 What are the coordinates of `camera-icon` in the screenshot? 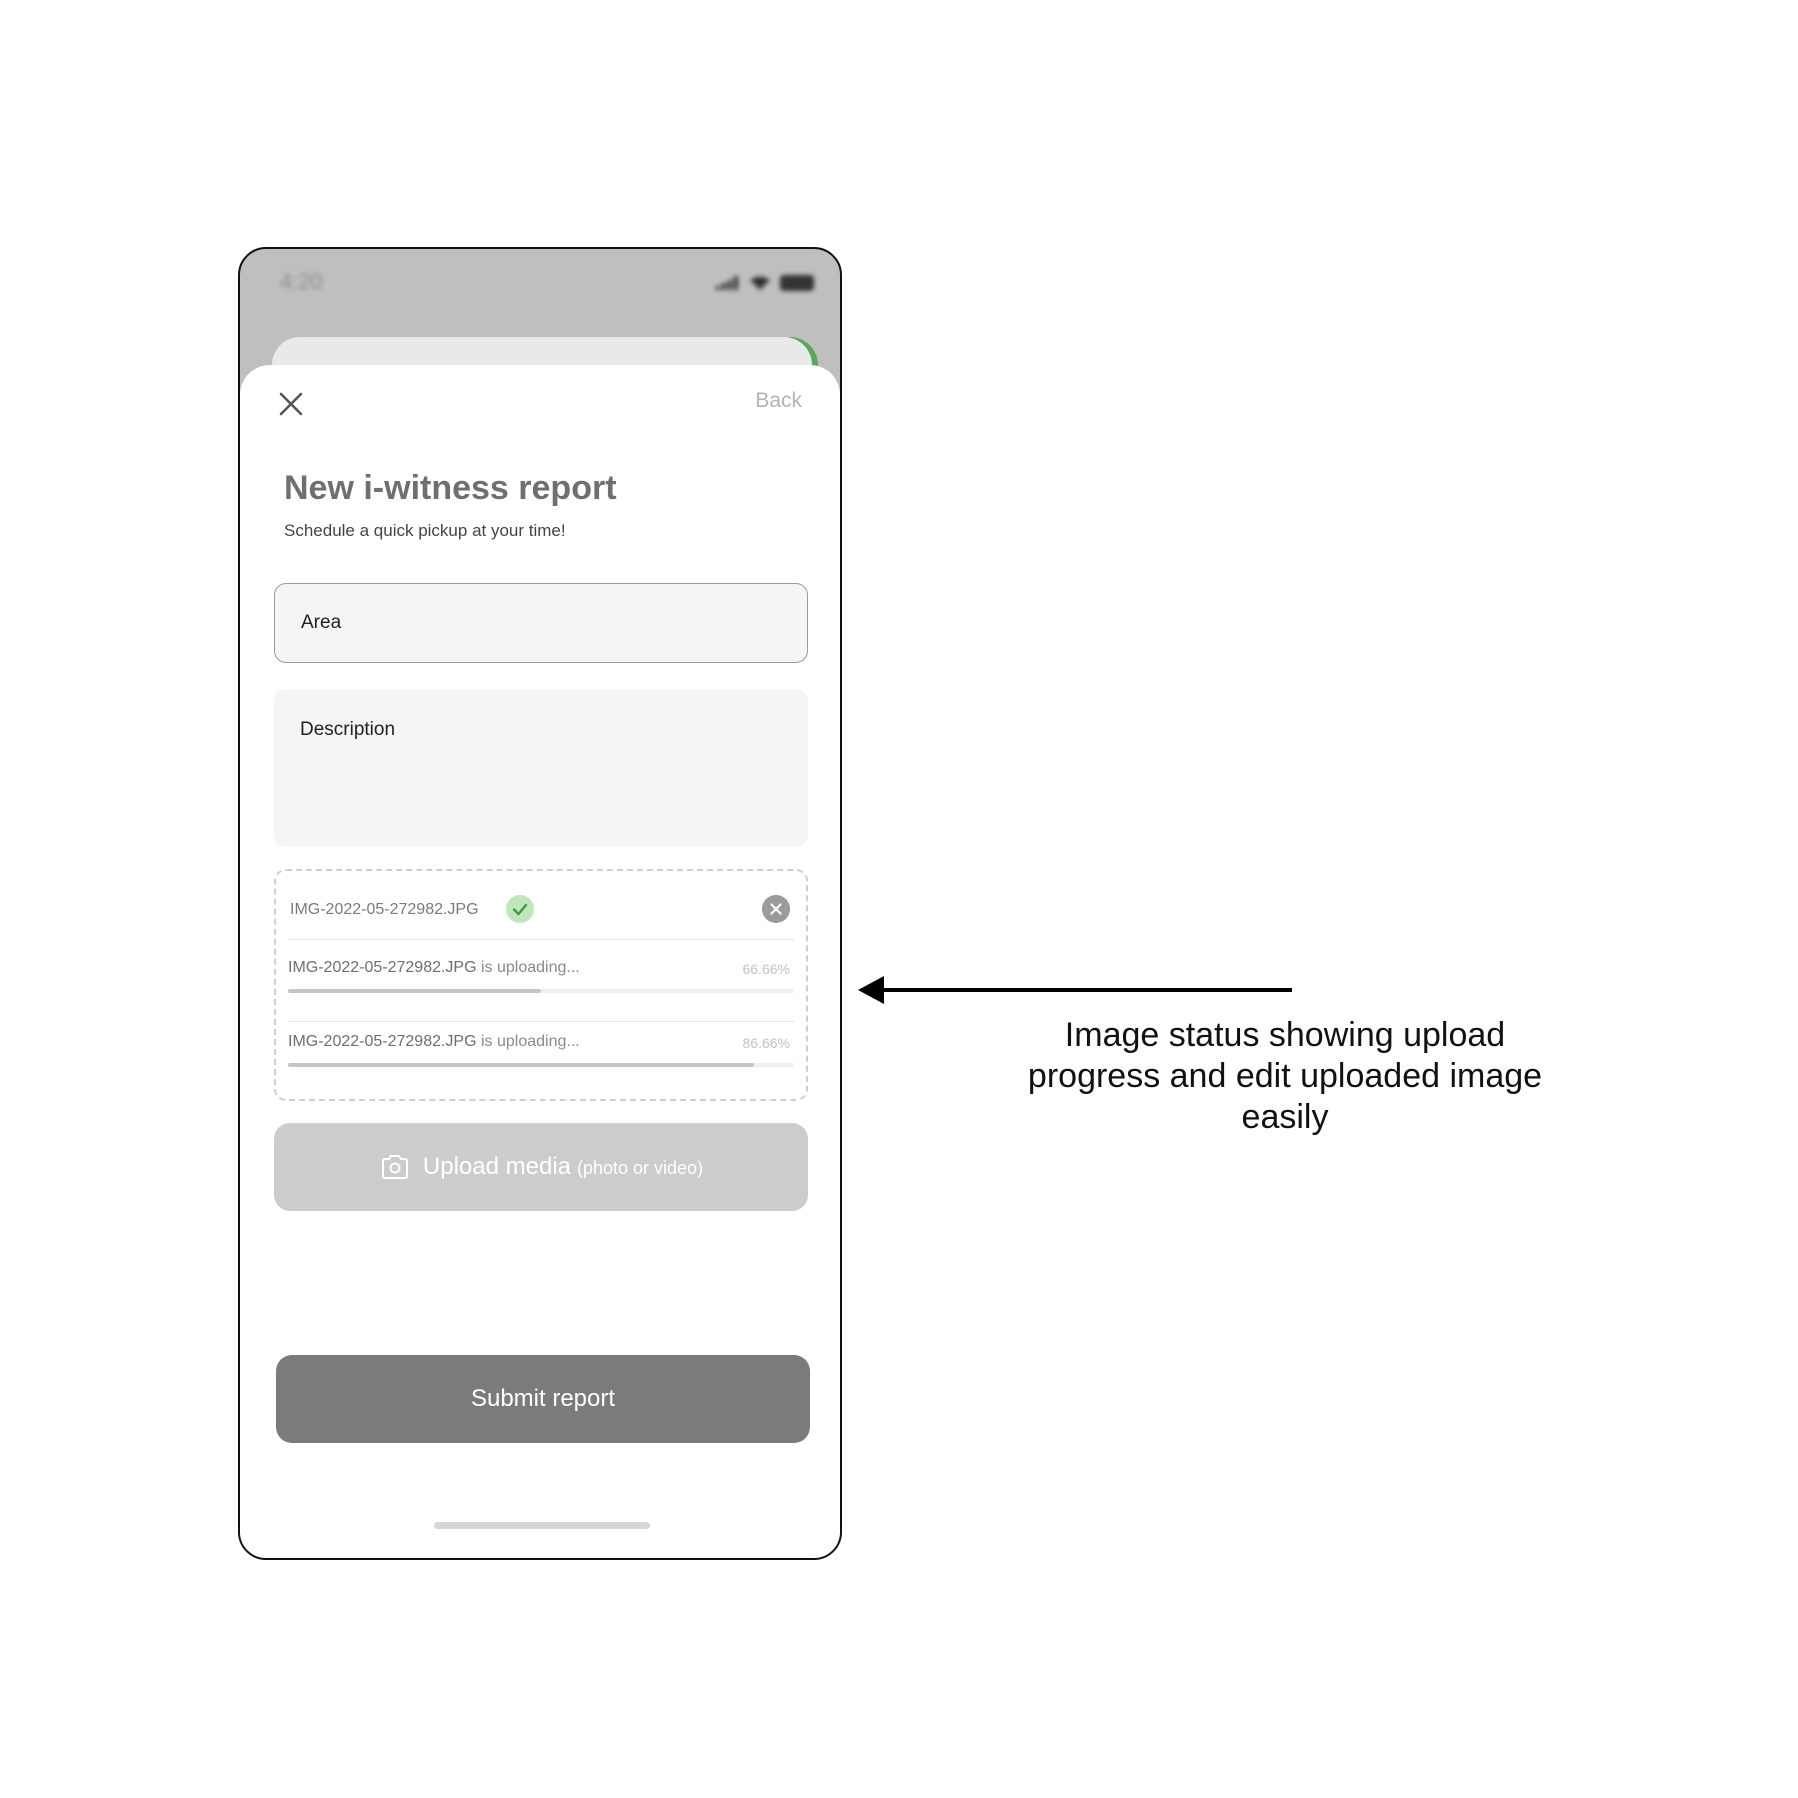 It's located at (394, 1167).